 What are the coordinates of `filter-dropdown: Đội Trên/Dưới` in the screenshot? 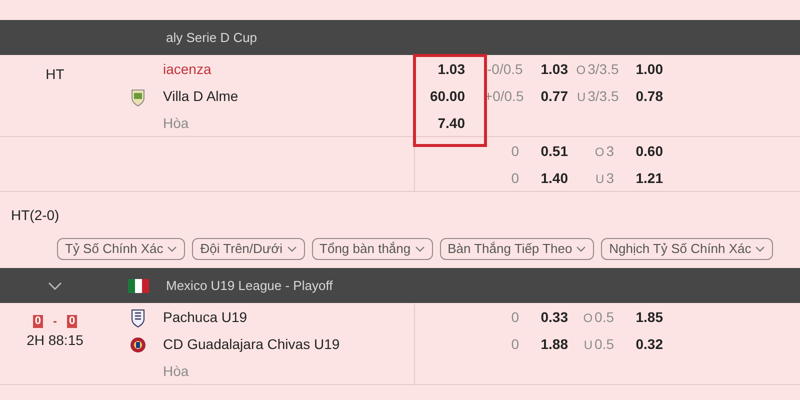 It's located at (248, 249).